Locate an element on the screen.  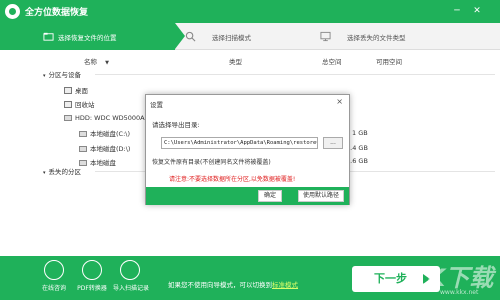
minimize-button: ─ is located at coordinates (457, 11).